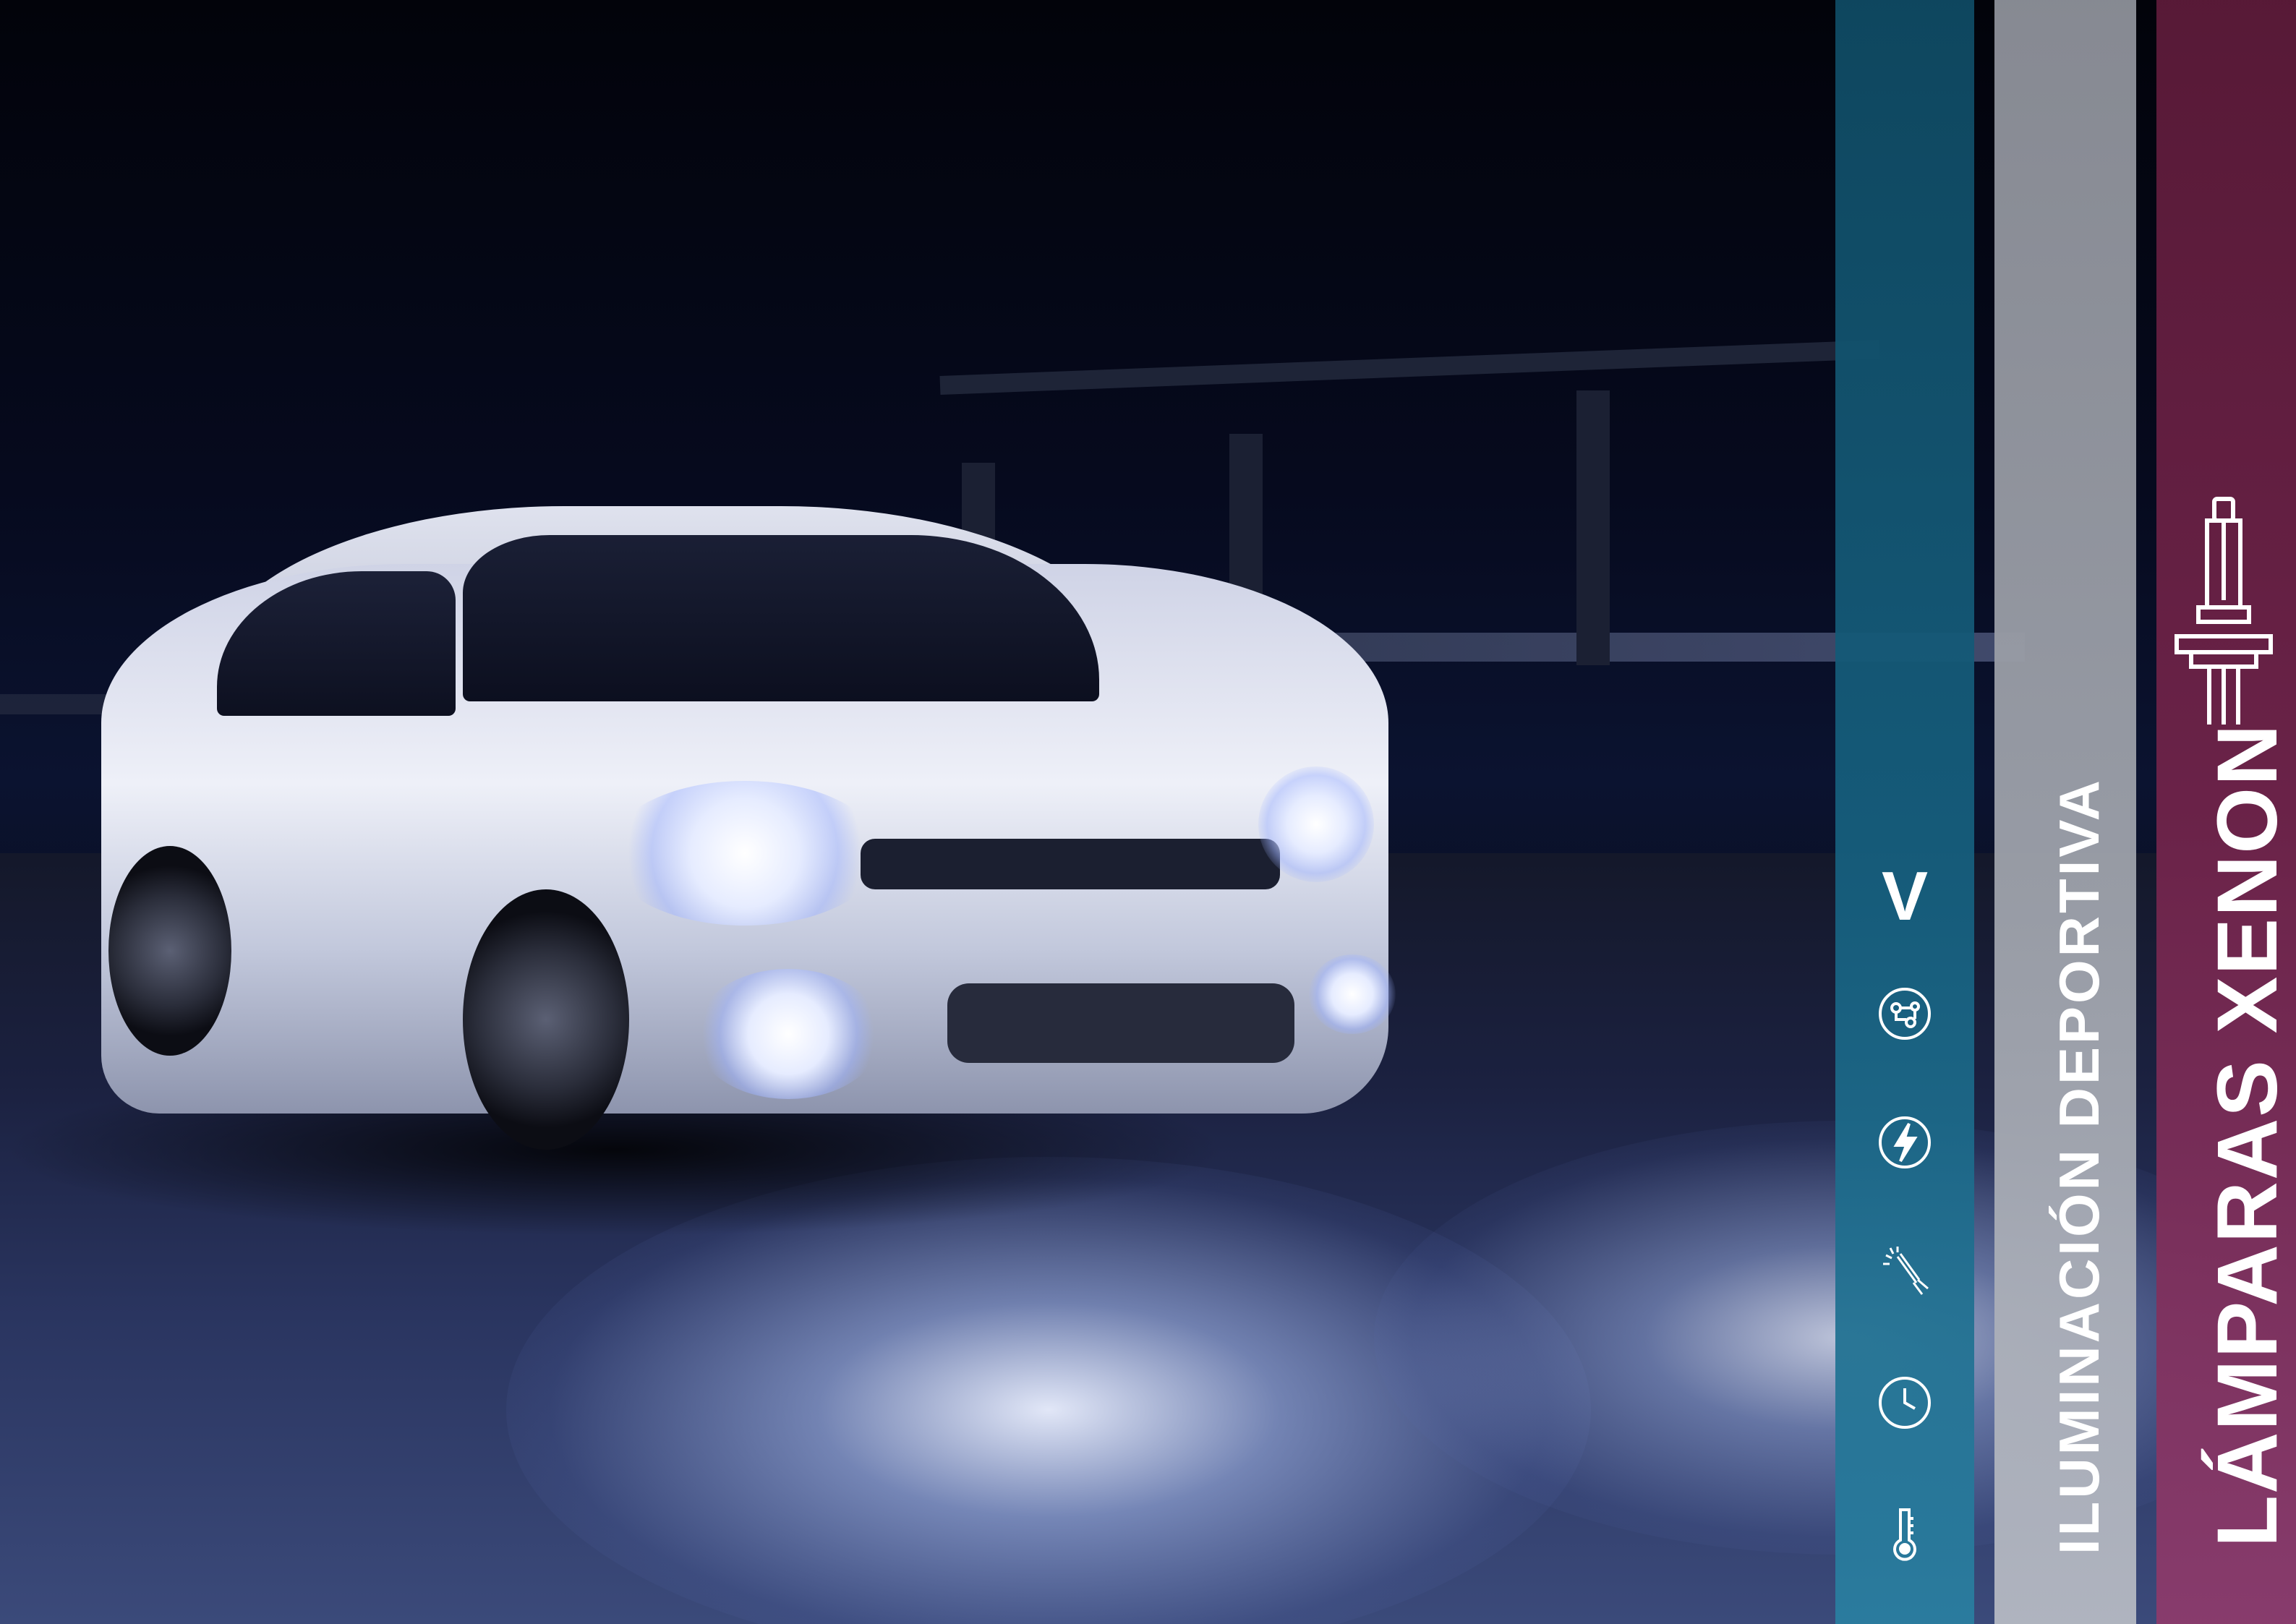 The width and height of the screenshot is (2296, 1624). What do you see at coordinates (2247, 1134) in the screenshot?
I see `title-vertical: LÁMPARAS XENON` at bounding box center [2247, 1134].